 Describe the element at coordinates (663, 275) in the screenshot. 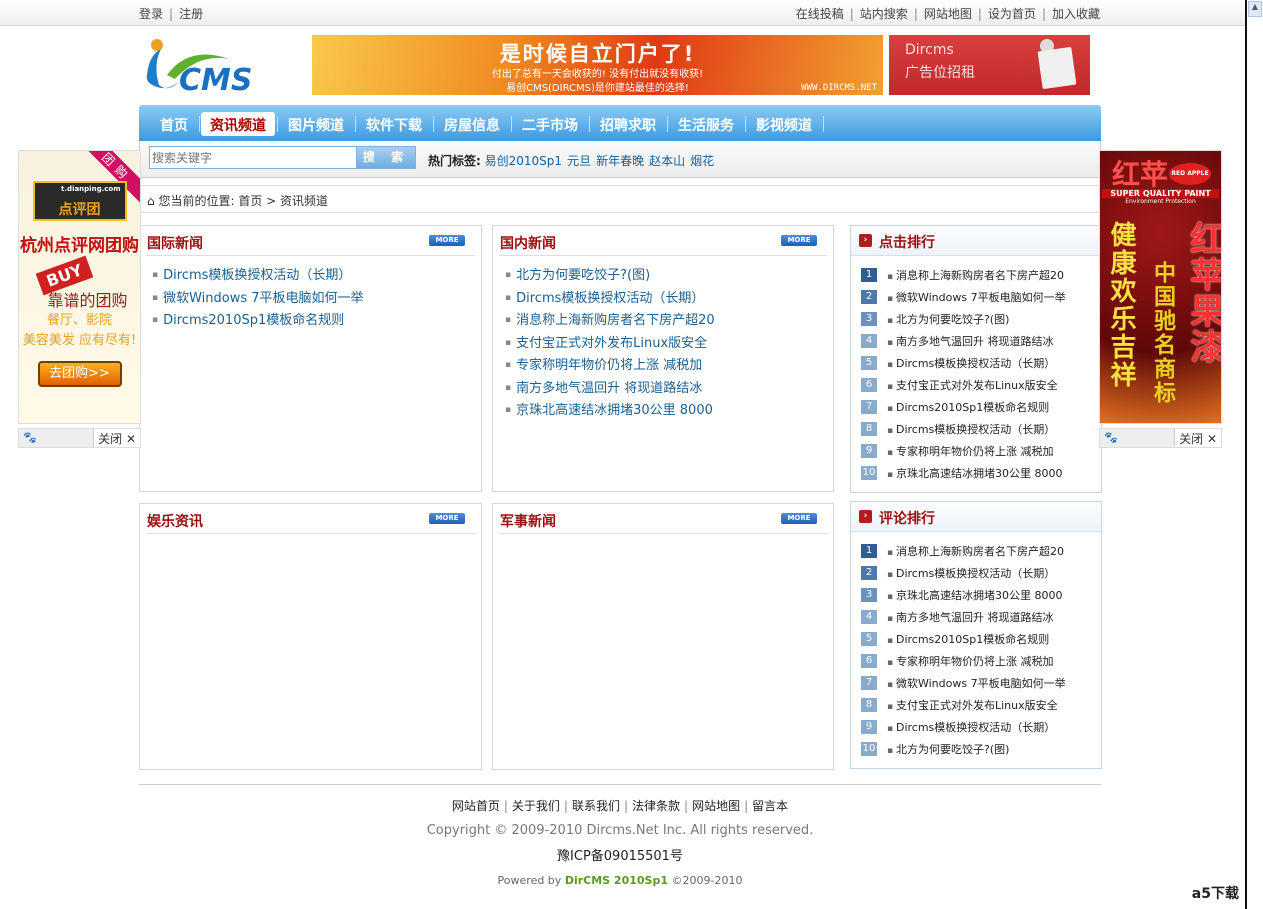

I see `news-item: 北方为何要吃饺子?(图)` at that location.